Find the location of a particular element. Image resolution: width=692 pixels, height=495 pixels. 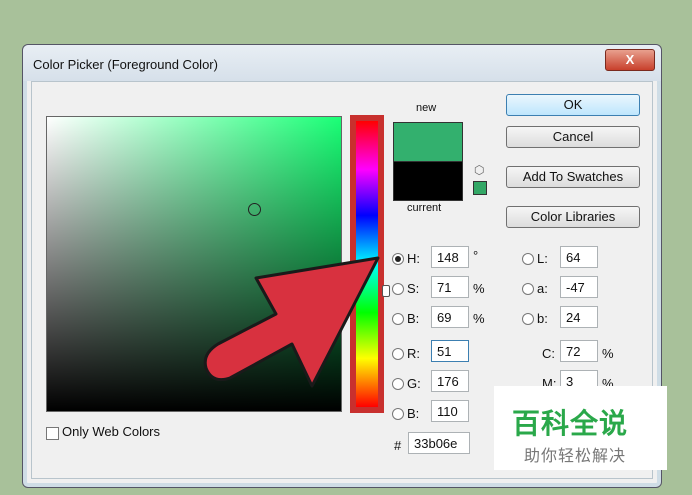

watermark-title: 百科全说 is located at coordinates (570, 423).